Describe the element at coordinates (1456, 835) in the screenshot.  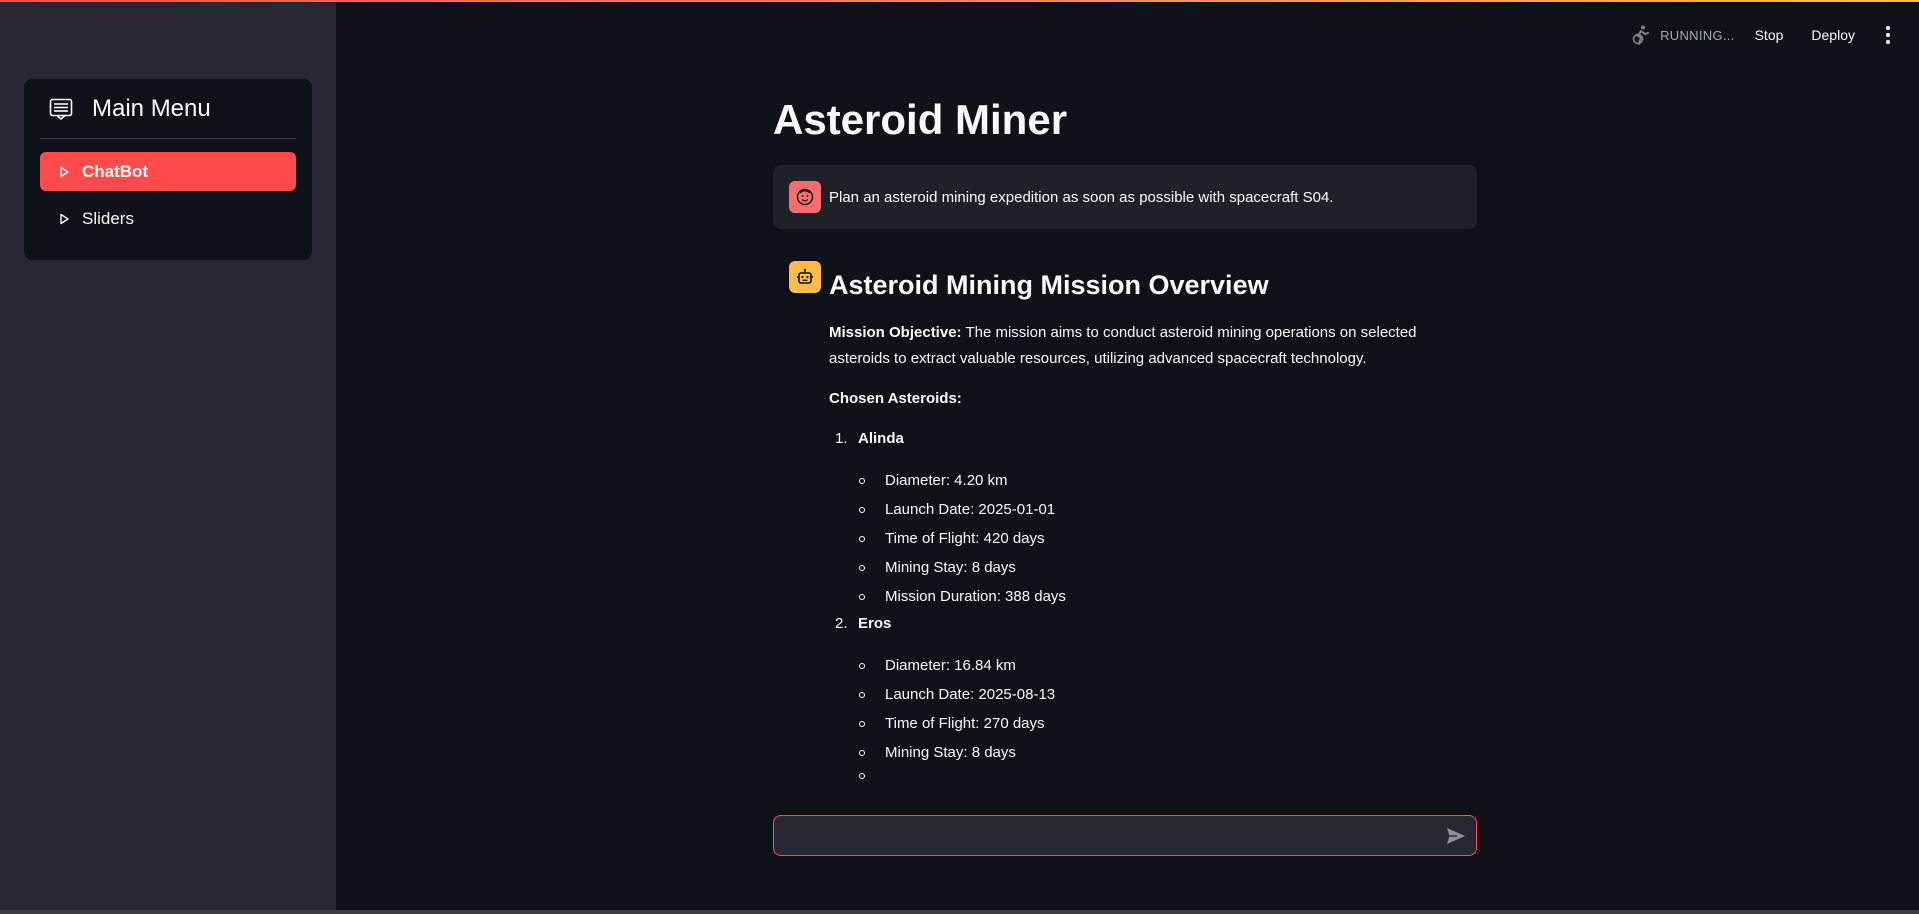
I see `send-icon` at that location.